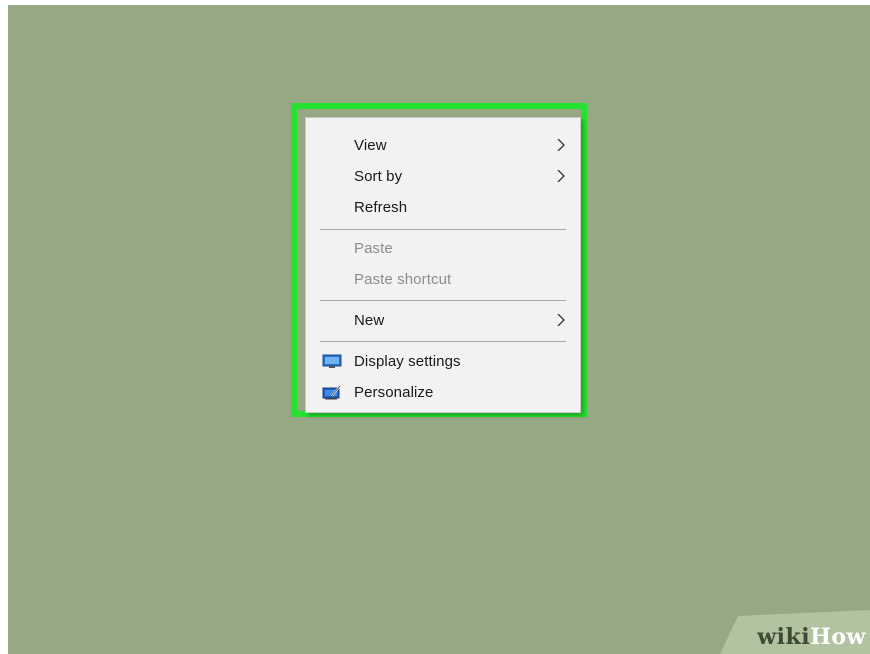  Describe the element at coordinates (378, 176) in the screenshot. I see `menu-item-label: Sort by` at that location.